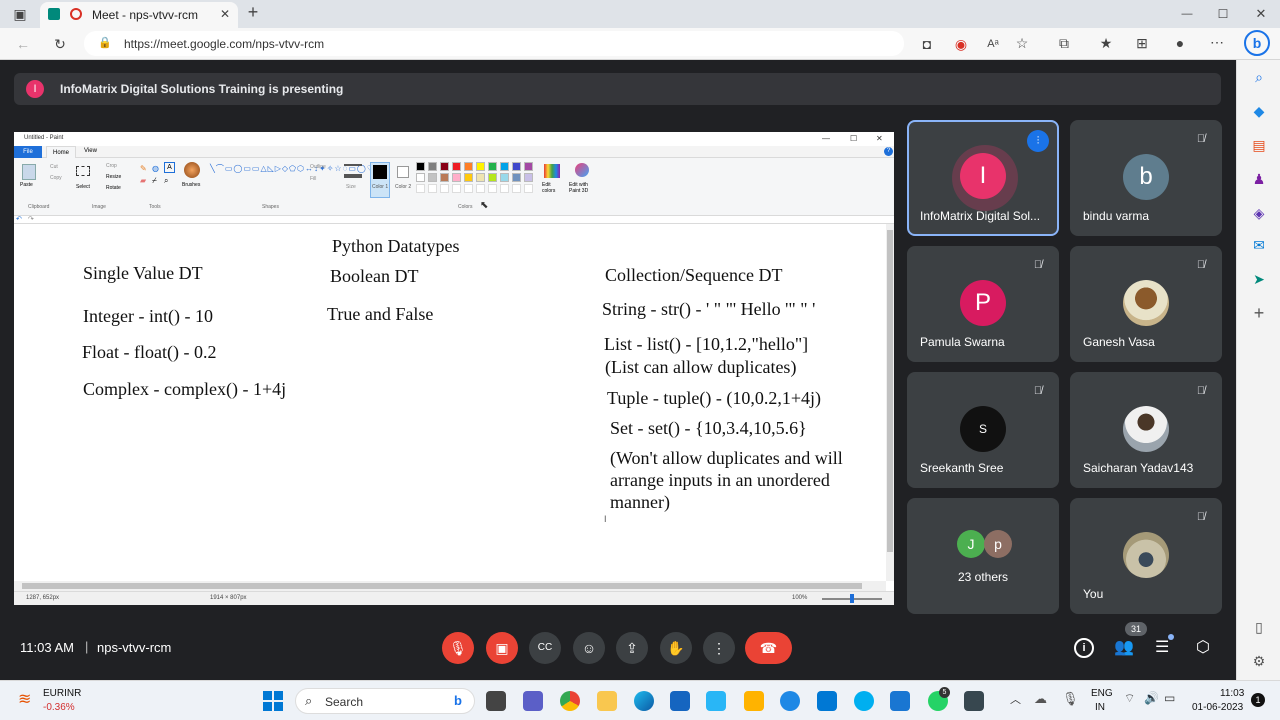 The image size is (1280, 720). I want to click on vscode-icon, so click(827, 701).